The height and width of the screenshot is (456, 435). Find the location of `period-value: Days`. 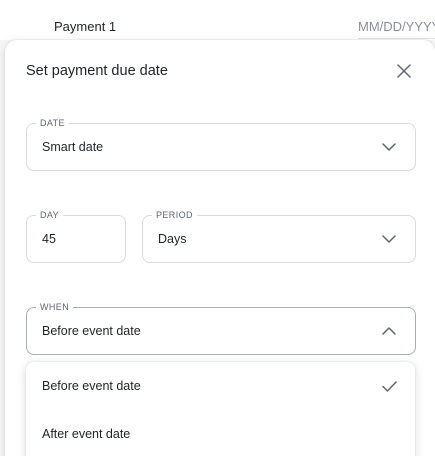

period-value: Days is located at coordinates (172, 239).